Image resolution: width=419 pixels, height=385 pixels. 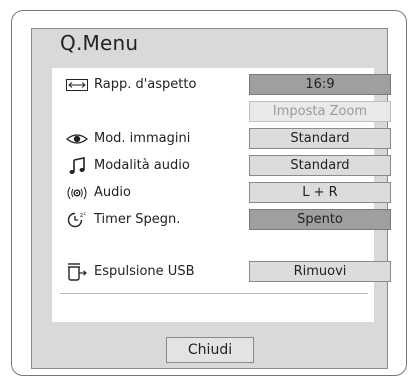 What do you see at coordinates (112, 192) in the screenshot?
I see `row-label: Audio` at bounding box center [112, 192].